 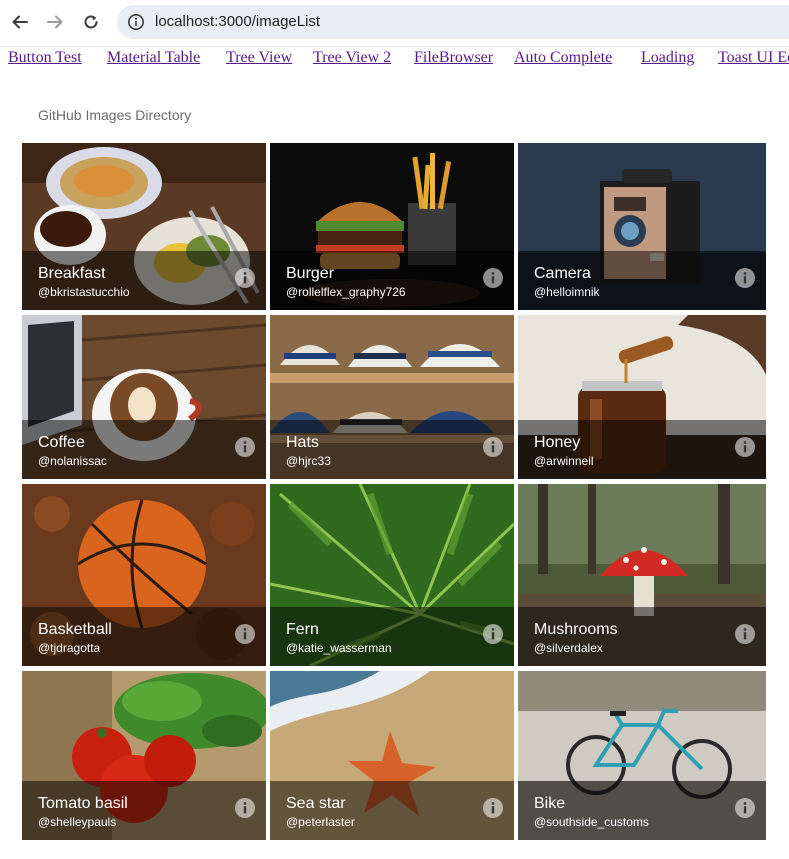 What do you see at coordinates (392, 397) in the screenshot?
I see `image-tile: Hats @hjrc33` at bounding box center [392, 397].